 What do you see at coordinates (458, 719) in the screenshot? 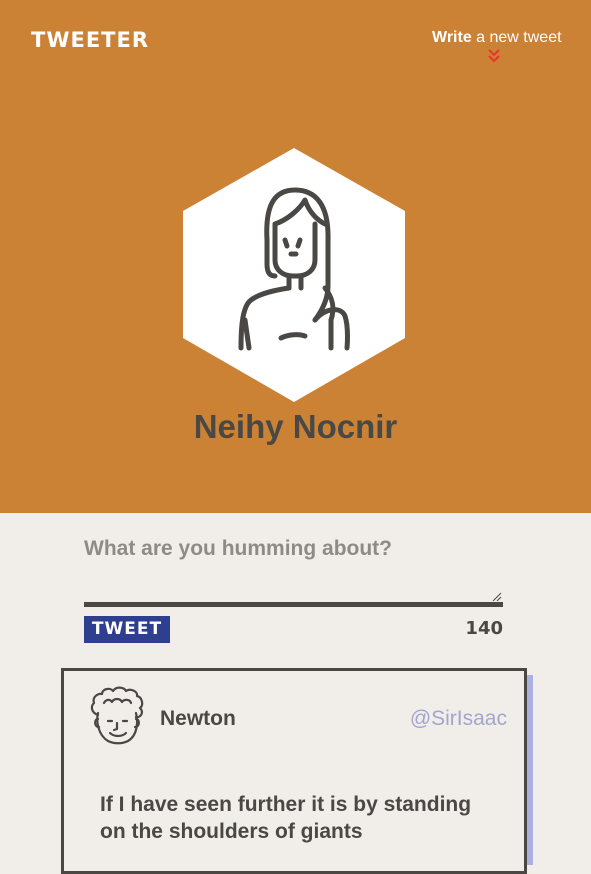
I see `tweet-author-handle: @SirIsaac` at bounding box center [458, 719].